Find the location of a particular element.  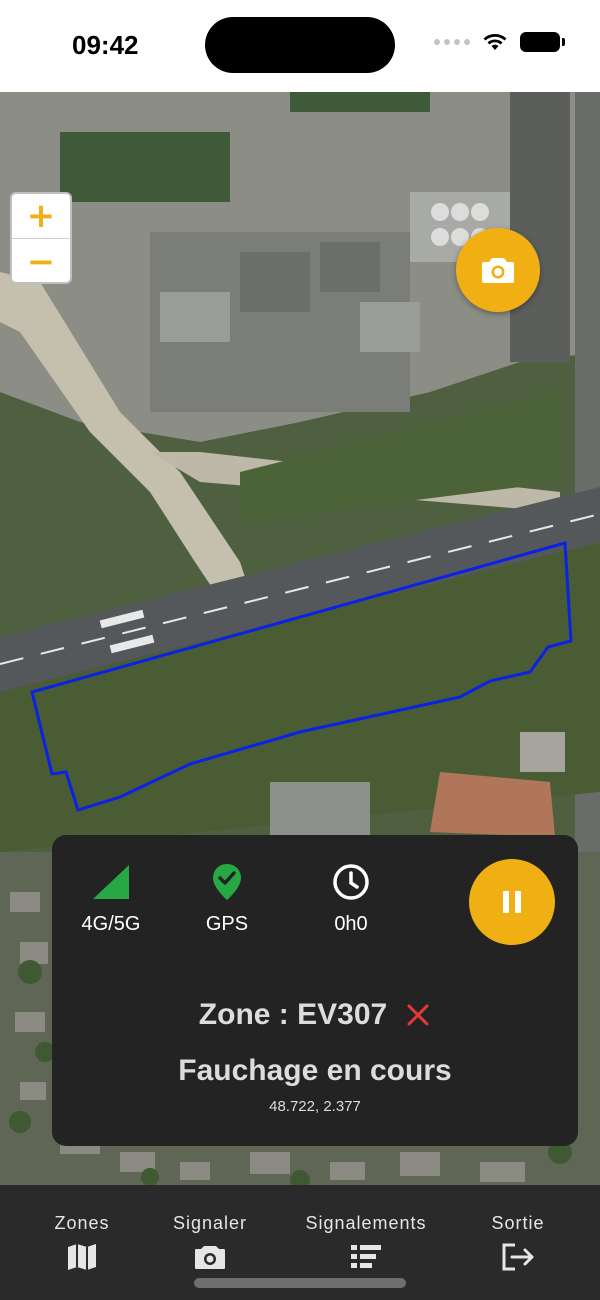

map-icon is located at coordinates (82, 1257).